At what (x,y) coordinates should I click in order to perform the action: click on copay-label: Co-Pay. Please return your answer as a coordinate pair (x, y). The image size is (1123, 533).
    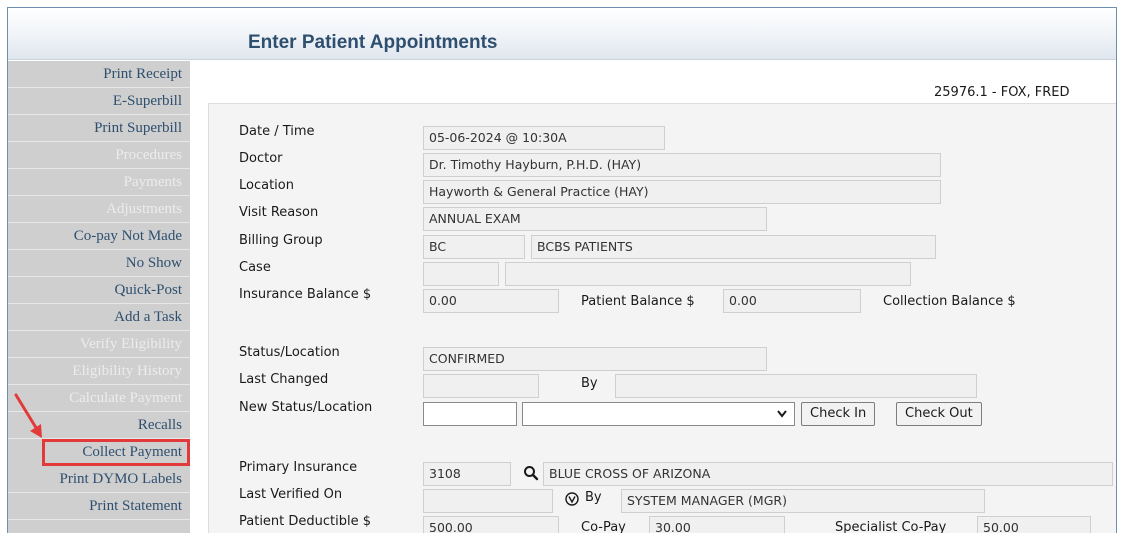
    Looking at the image, I should click on (603, 526).